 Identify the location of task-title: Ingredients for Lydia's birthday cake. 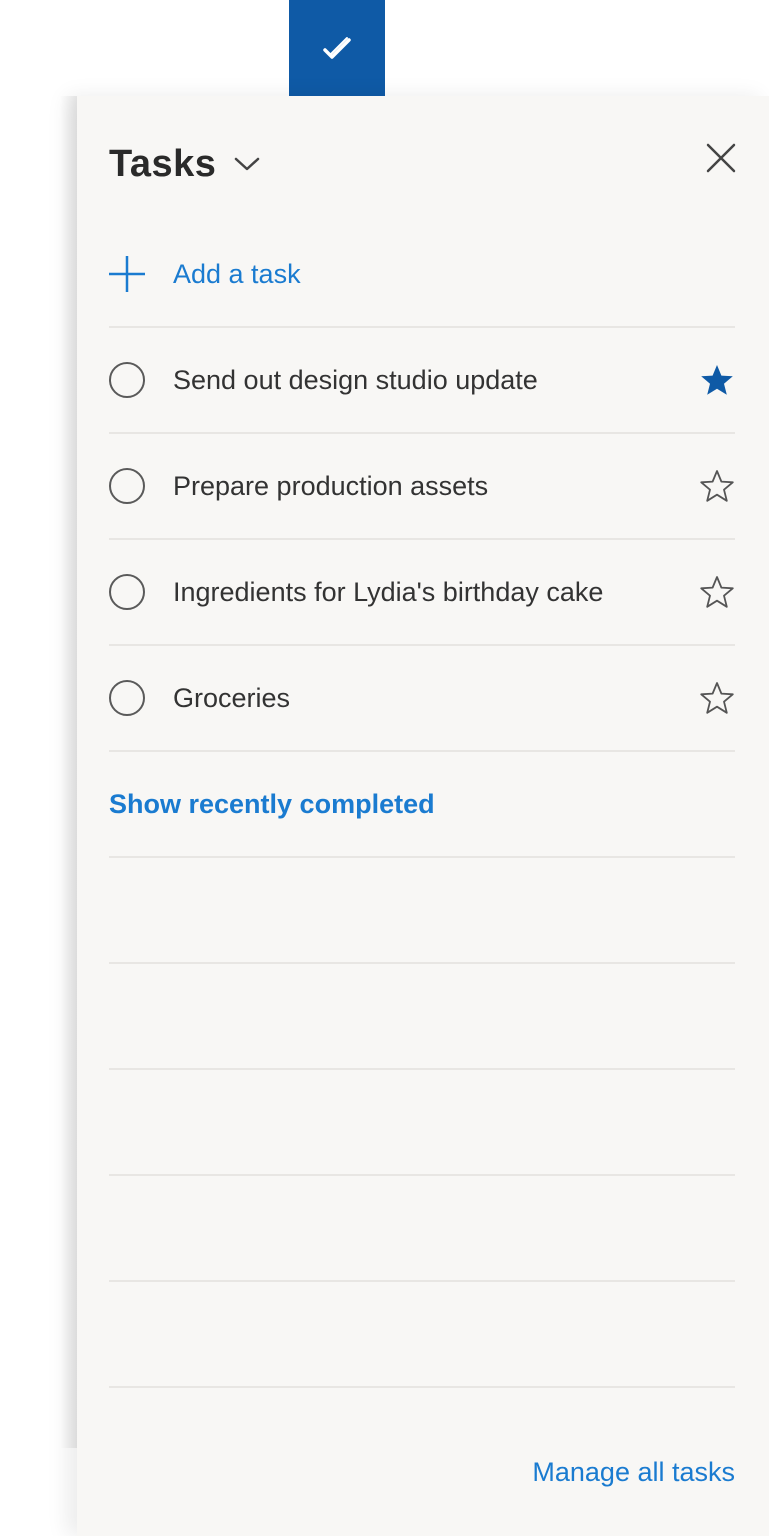
(388, 591).